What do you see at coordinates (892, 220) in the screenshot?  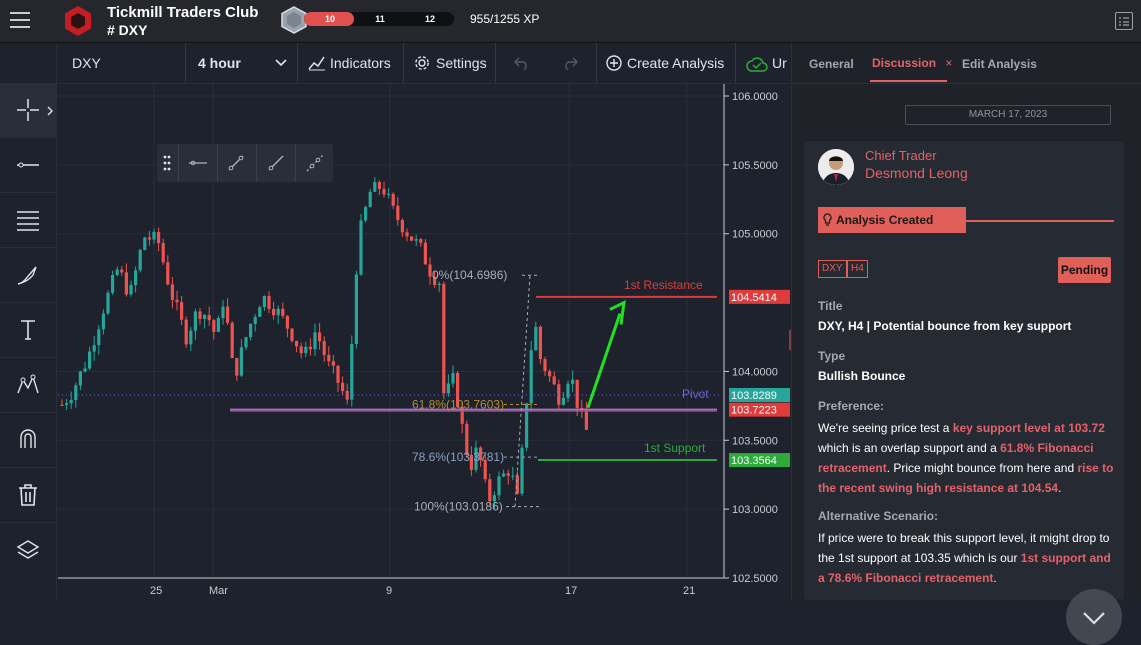 I see `analysis-created-flag: Analysis Created` at bounding box center [892, 220].